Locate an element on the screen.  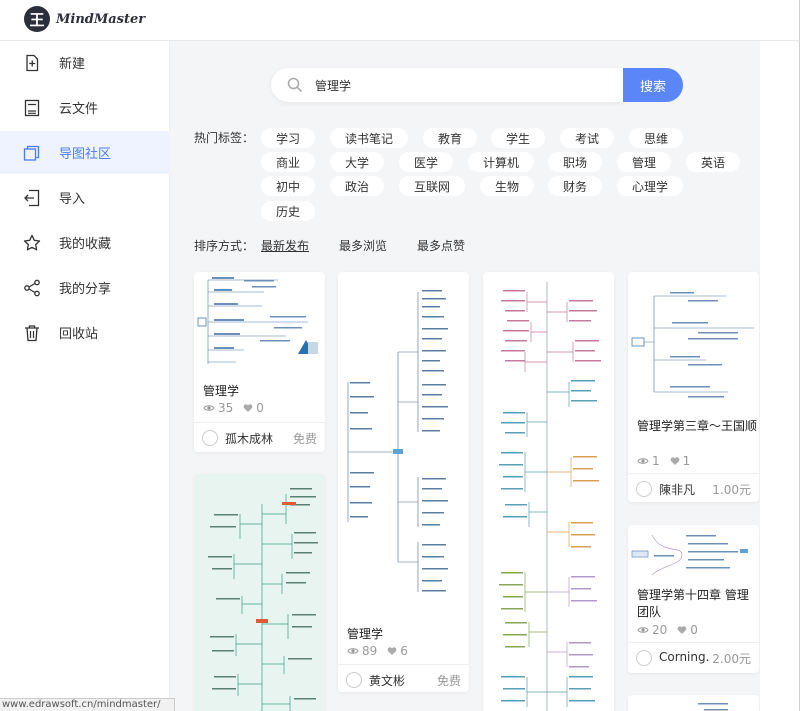
status-url: www.edrawsoft.cn/mindmaster/ is located at coordinates (87, 704).